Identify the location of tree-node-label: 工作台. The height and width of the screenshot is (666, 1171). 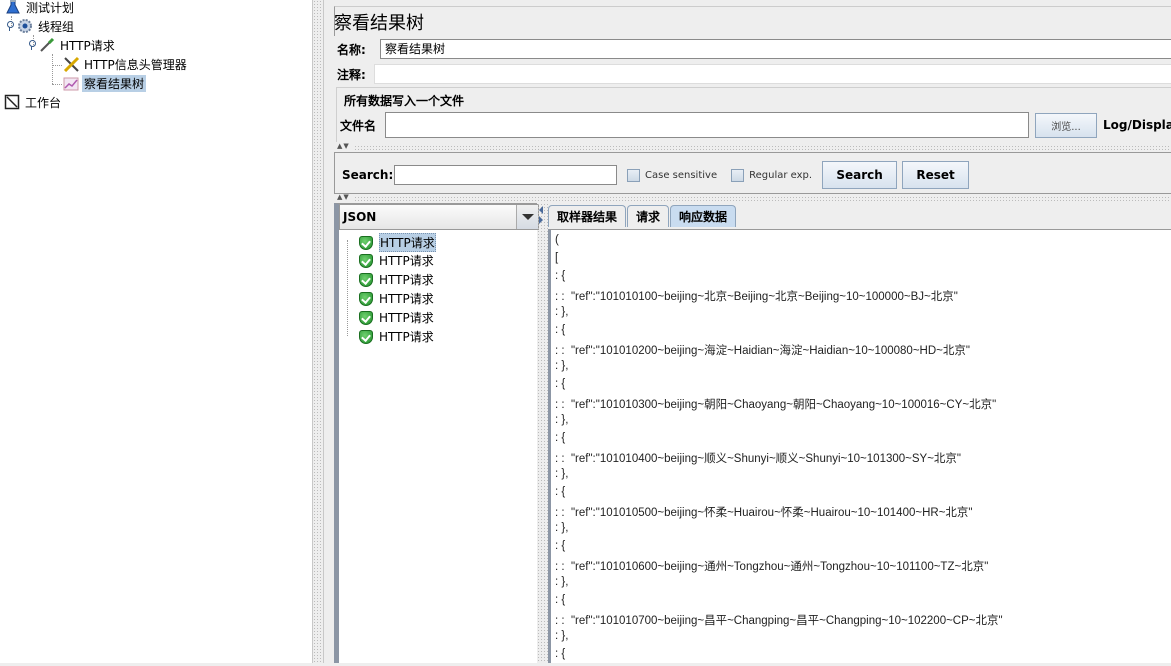
(43, 102).